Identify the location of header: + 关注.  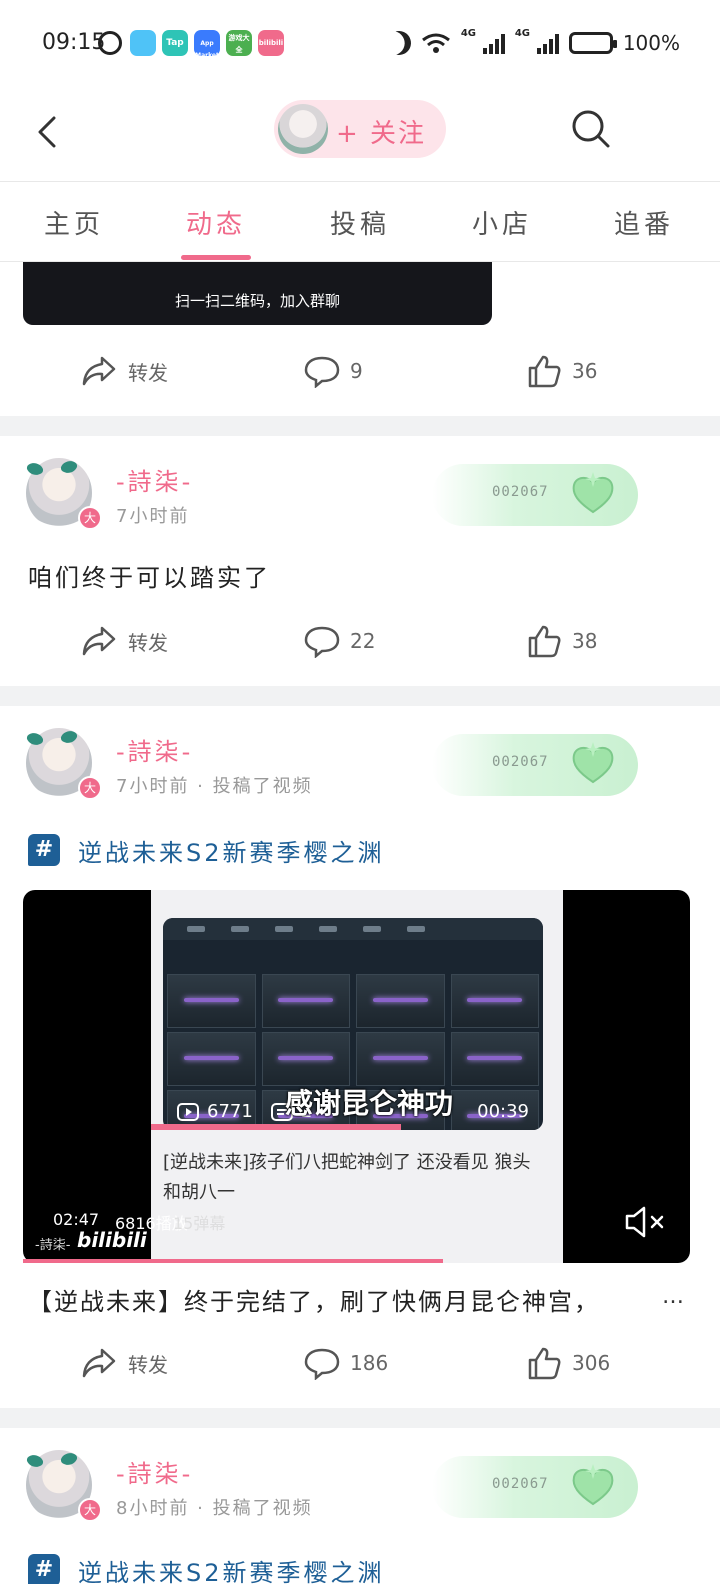
(360, 133).